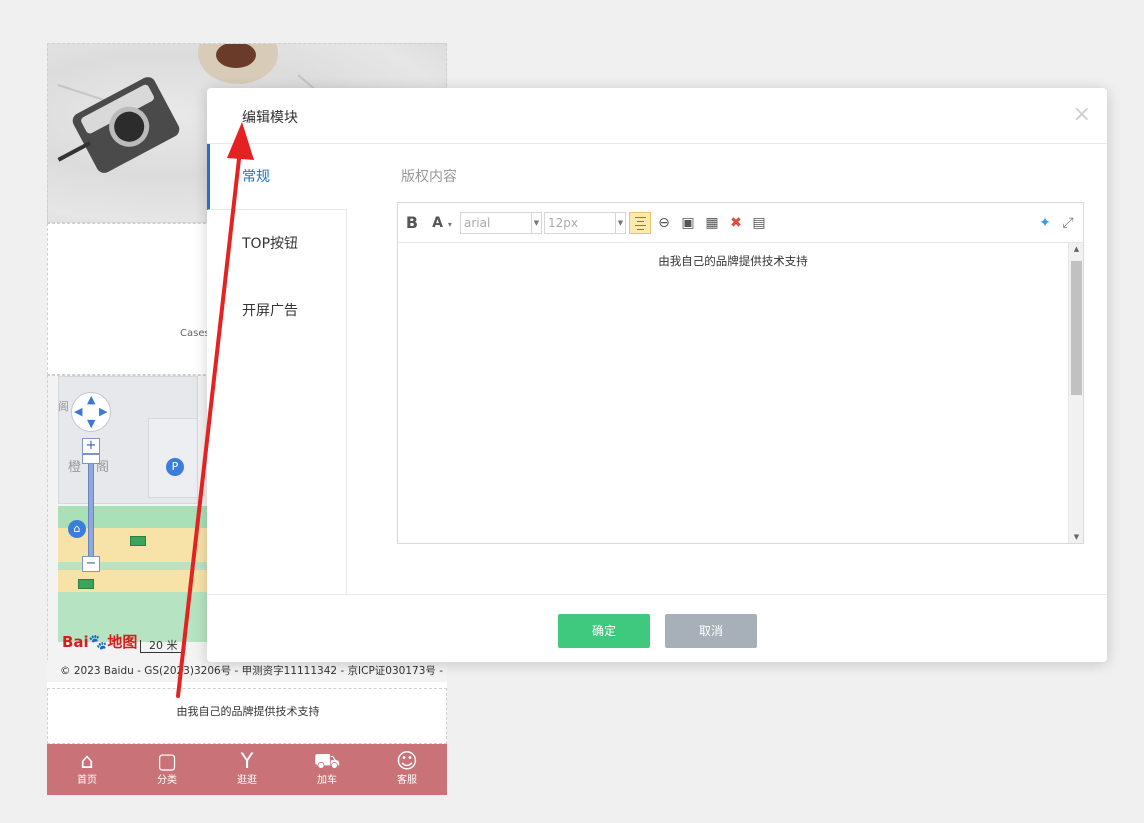 The height and width of the screenshot is (823, 1144). What do you see at coordinates (1082, 114) in the screenshot?
I see `close-icon: ×` at bounding box center [1082, 114].